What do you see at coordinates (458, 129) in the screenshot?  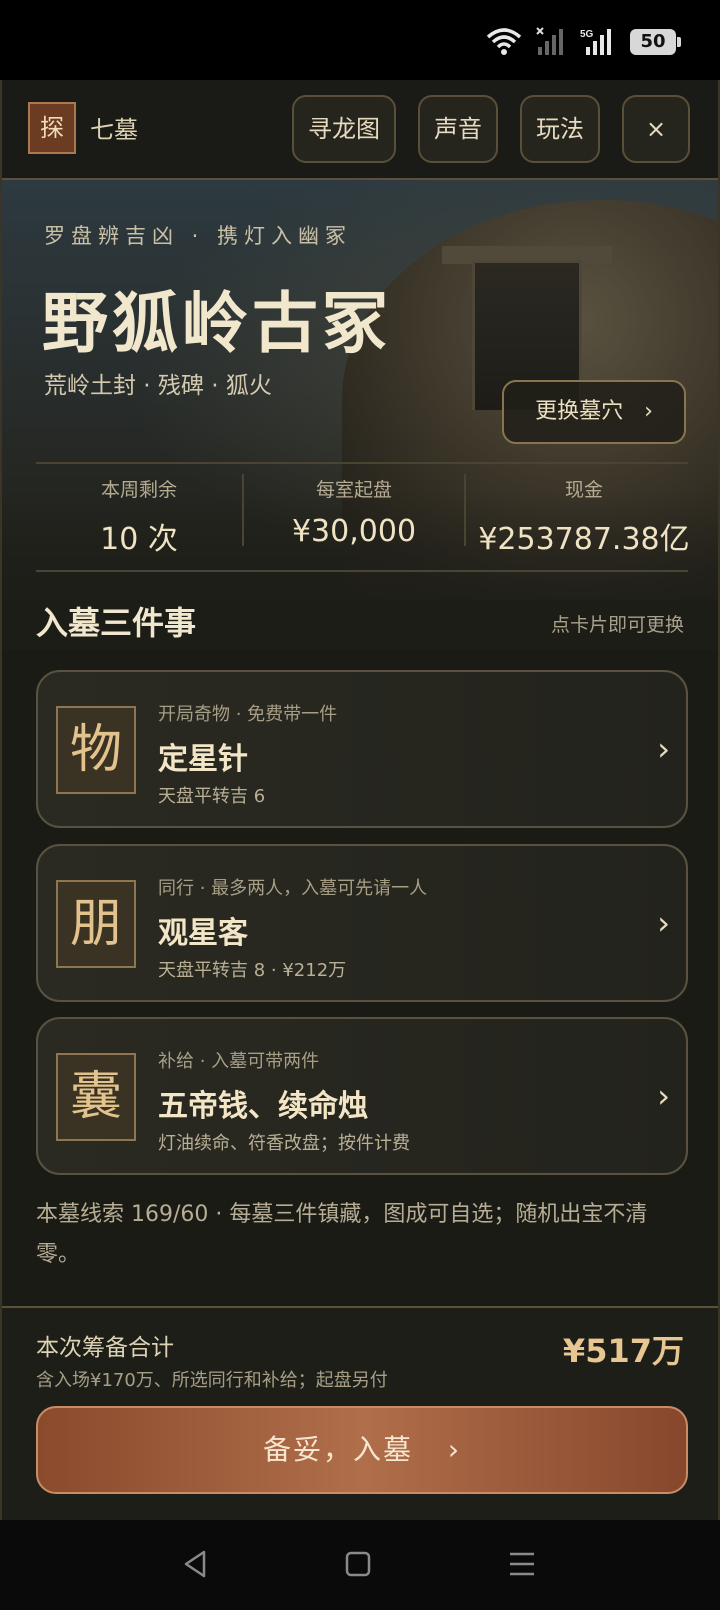 I see `sound-button: 声音` at bounding box center [458, 129].